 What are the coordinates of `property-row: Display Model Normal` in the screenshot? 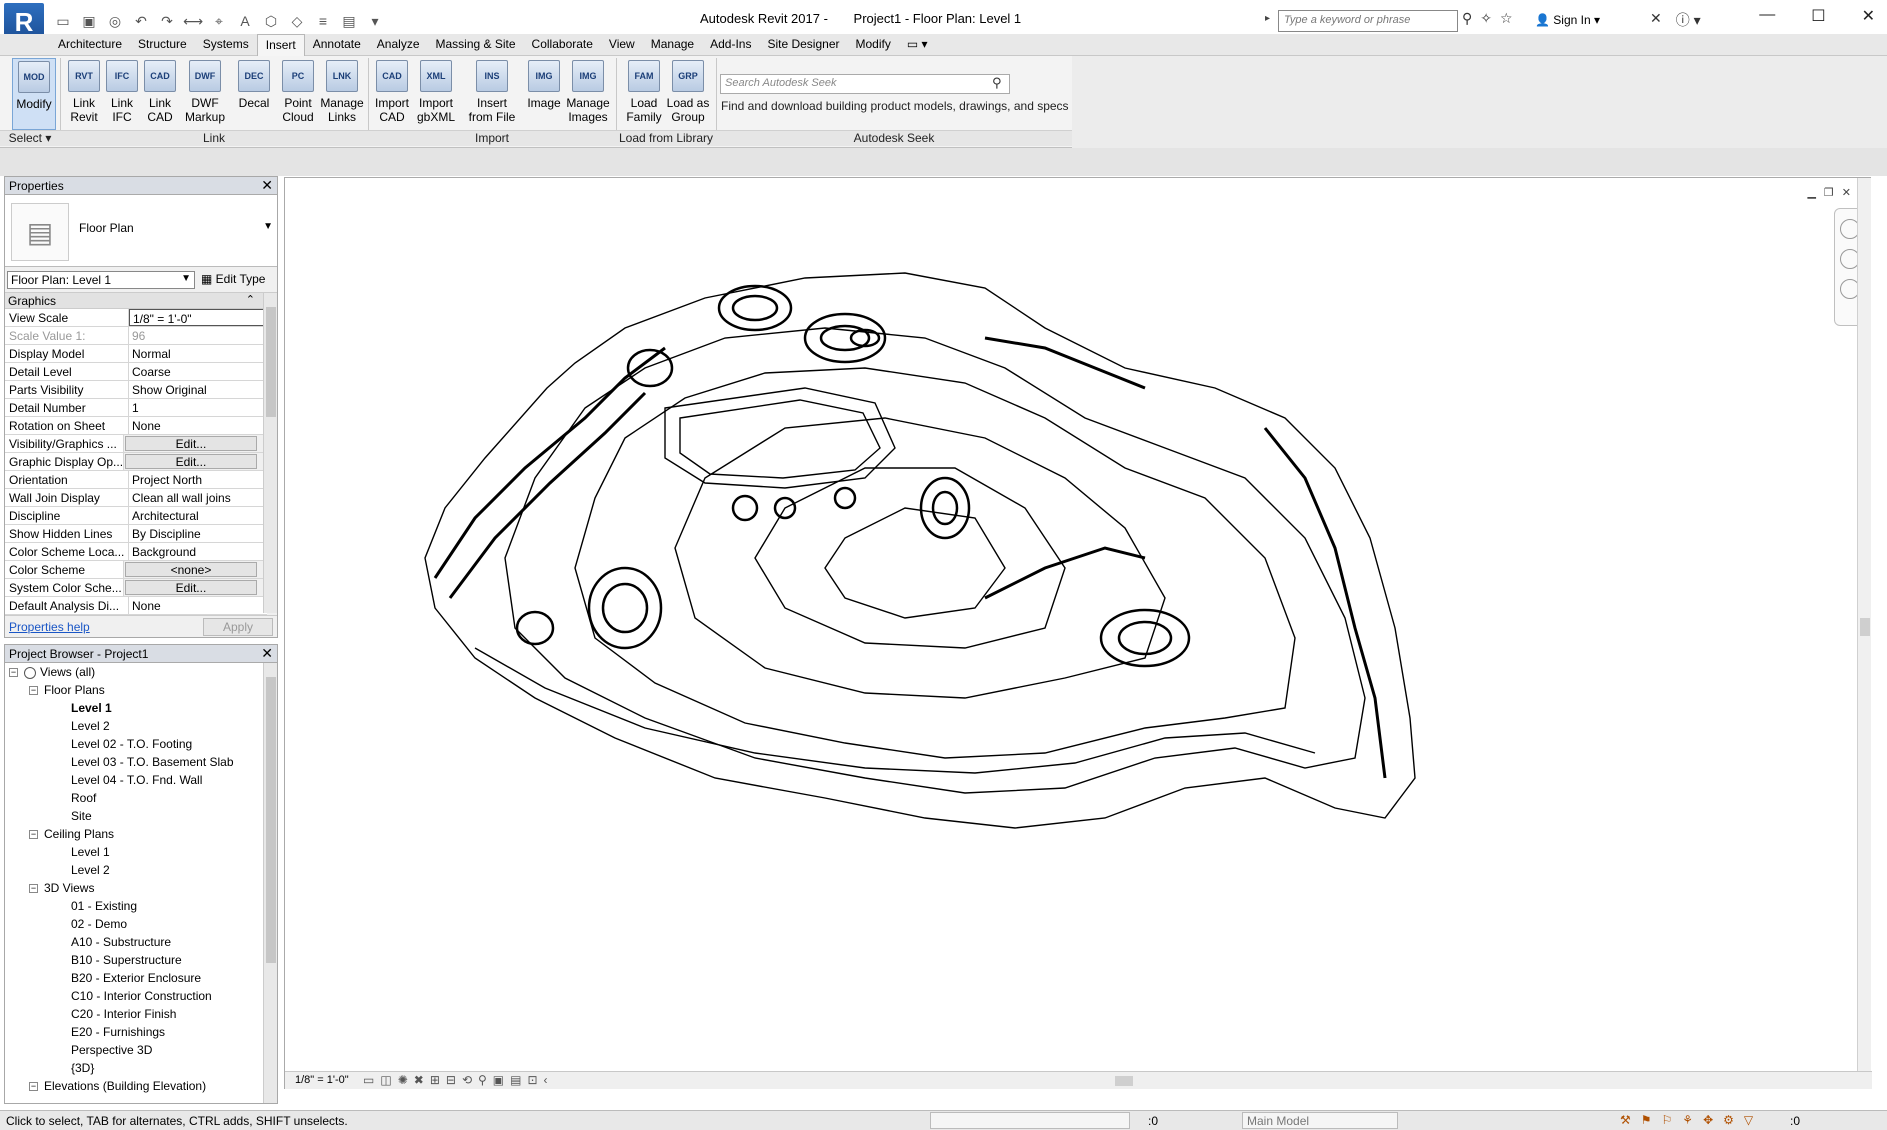 It's located at (136, 354).